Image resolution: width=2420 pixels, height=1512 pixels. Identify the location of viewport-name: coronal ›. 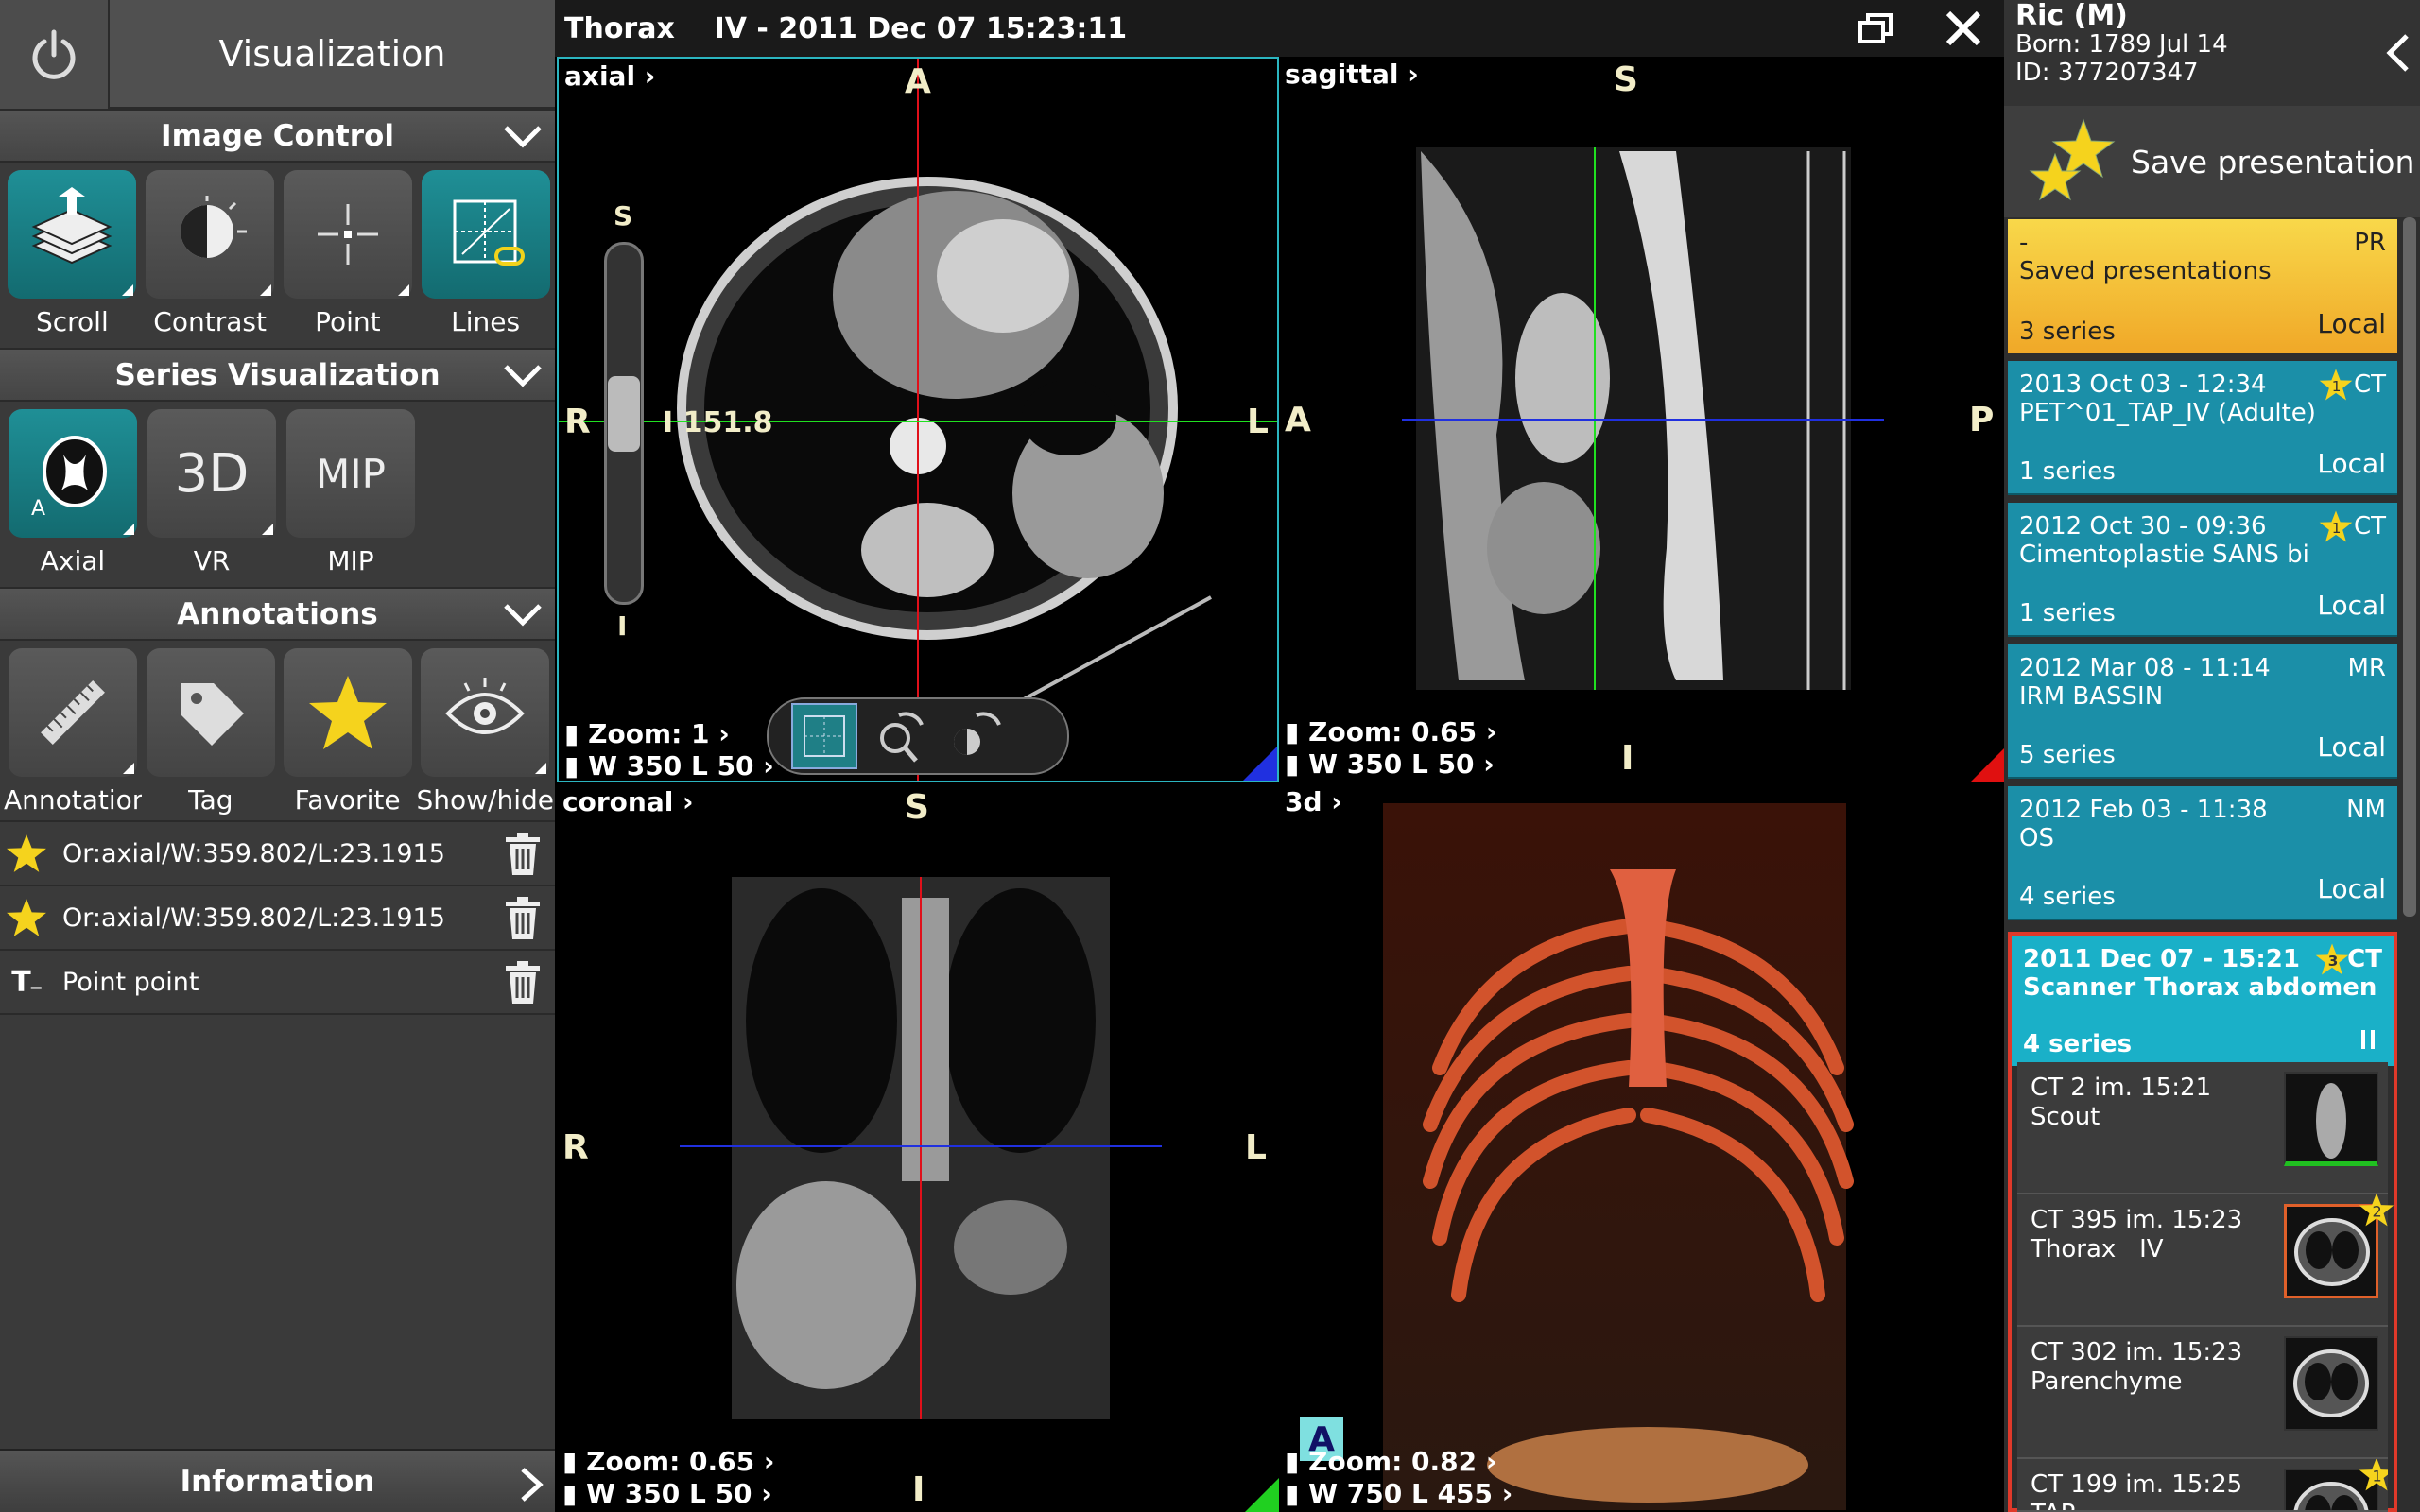
(628, 801).